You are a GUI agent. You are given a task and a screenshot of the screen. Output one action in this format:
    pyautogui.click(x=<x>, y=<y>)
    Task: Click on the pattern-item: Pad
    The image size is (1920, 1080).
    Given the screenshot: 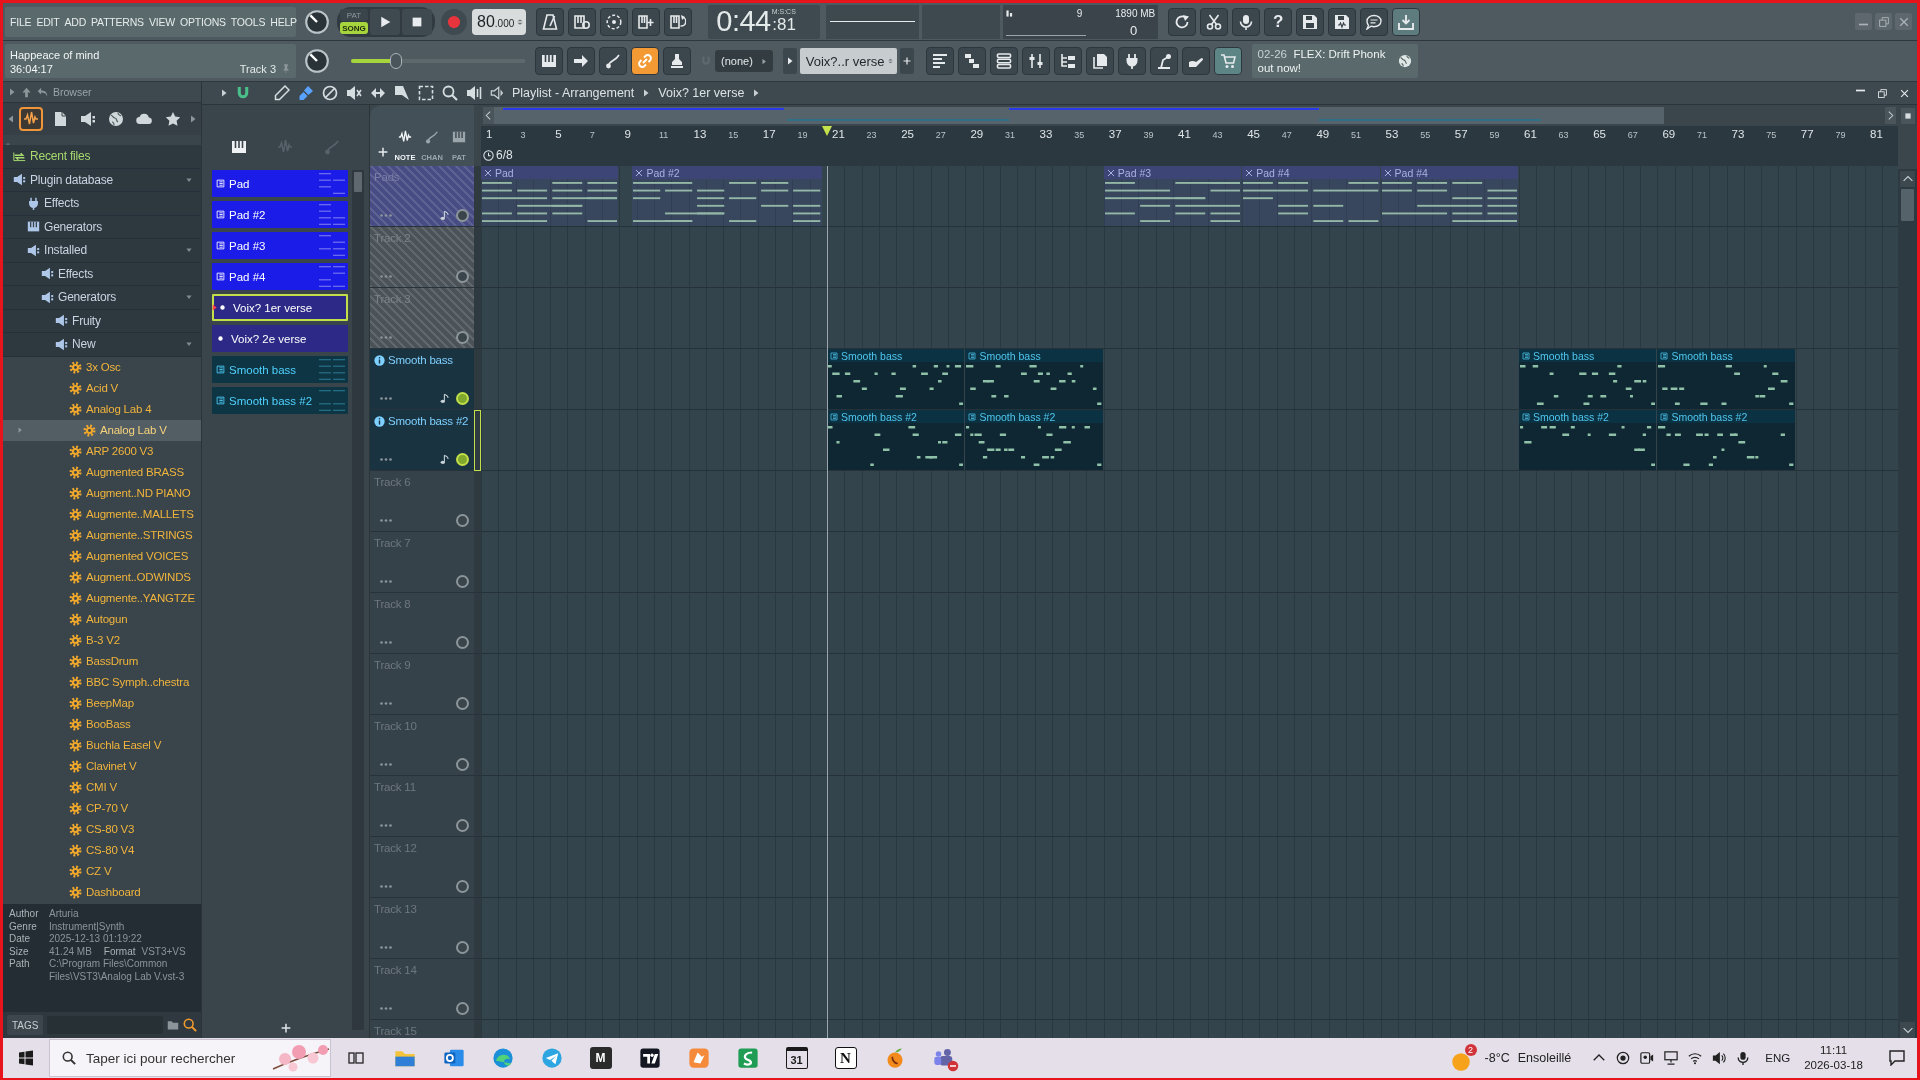 What is the action you would take?
    pyautogui.click(x=280, y=183)
    